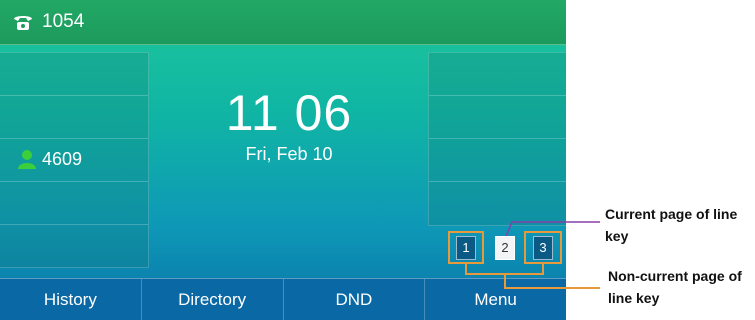 Image resolution: width=755 pixels, height=320 pixels. What do you see at coordinates (23, 22) in the screenshot?
I see `phone-icon` at bounding box center [23, 22].